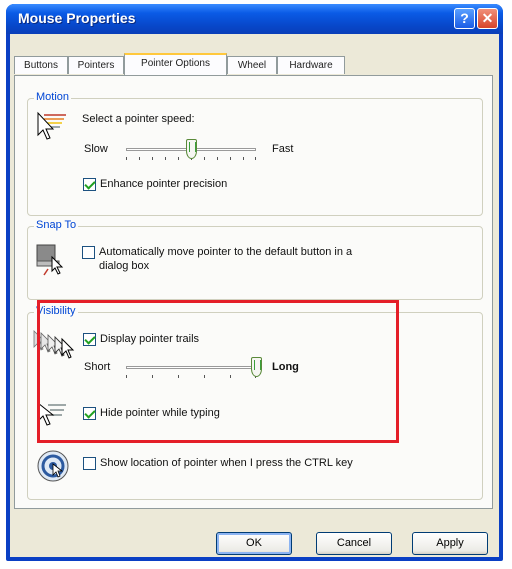  Describe the element at coordinates (89, 413) in the screenshot. I see `hide-pointer-checkbox` at that location.